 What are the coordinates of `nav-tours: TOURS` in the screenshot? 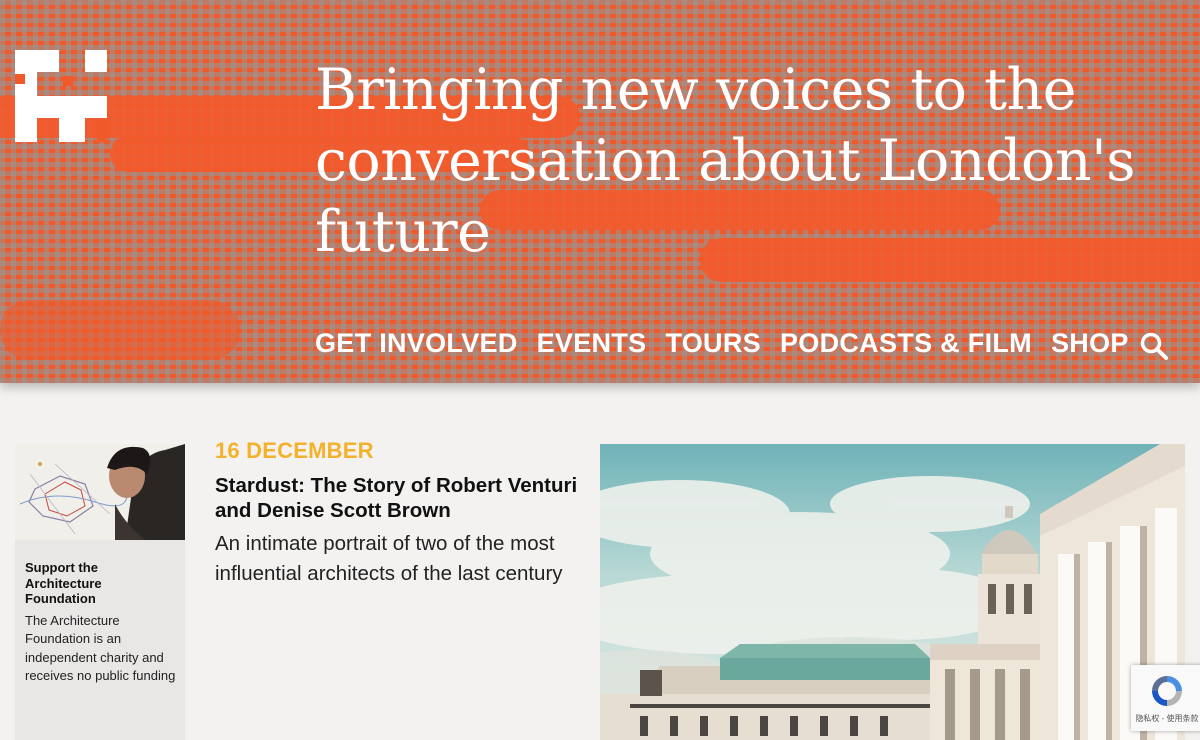 It's located at (713, 343).